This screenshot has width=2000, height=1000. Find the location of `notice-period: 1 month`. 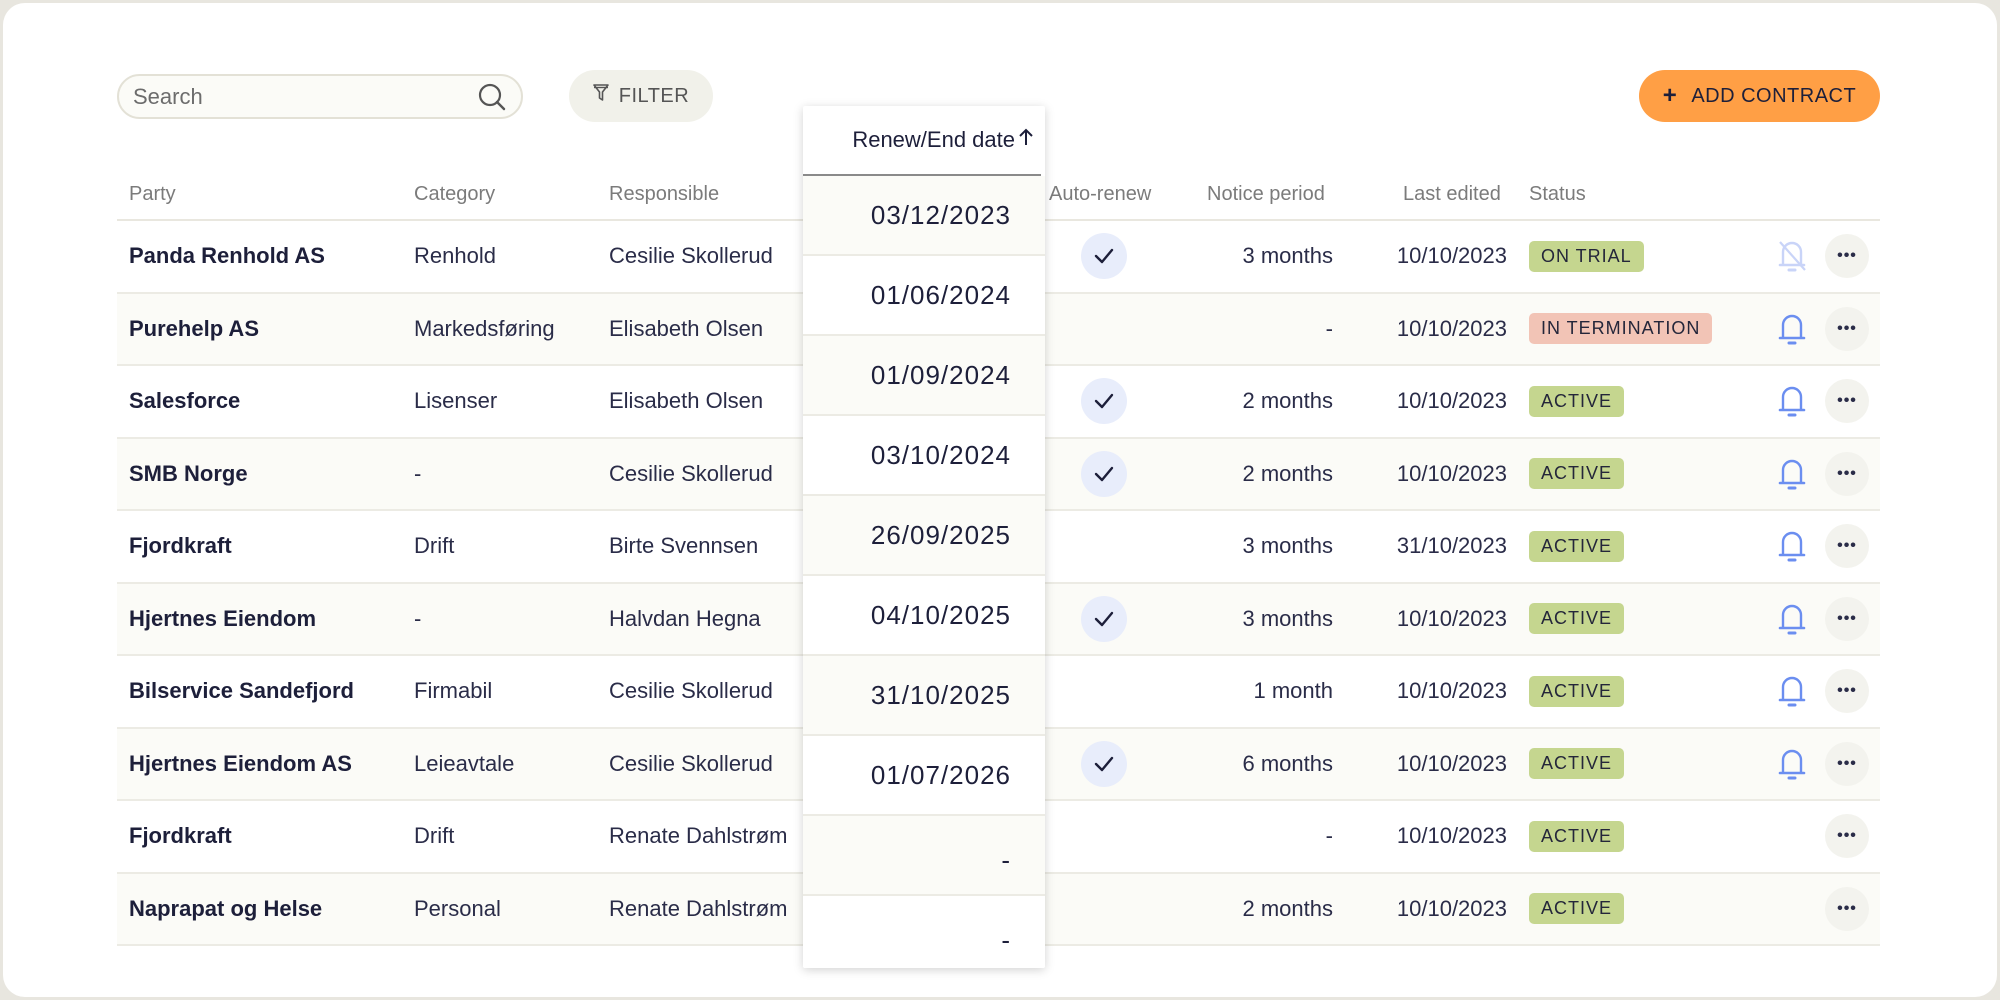

notice-period: 1 month is located at coordinates (1293, 691).